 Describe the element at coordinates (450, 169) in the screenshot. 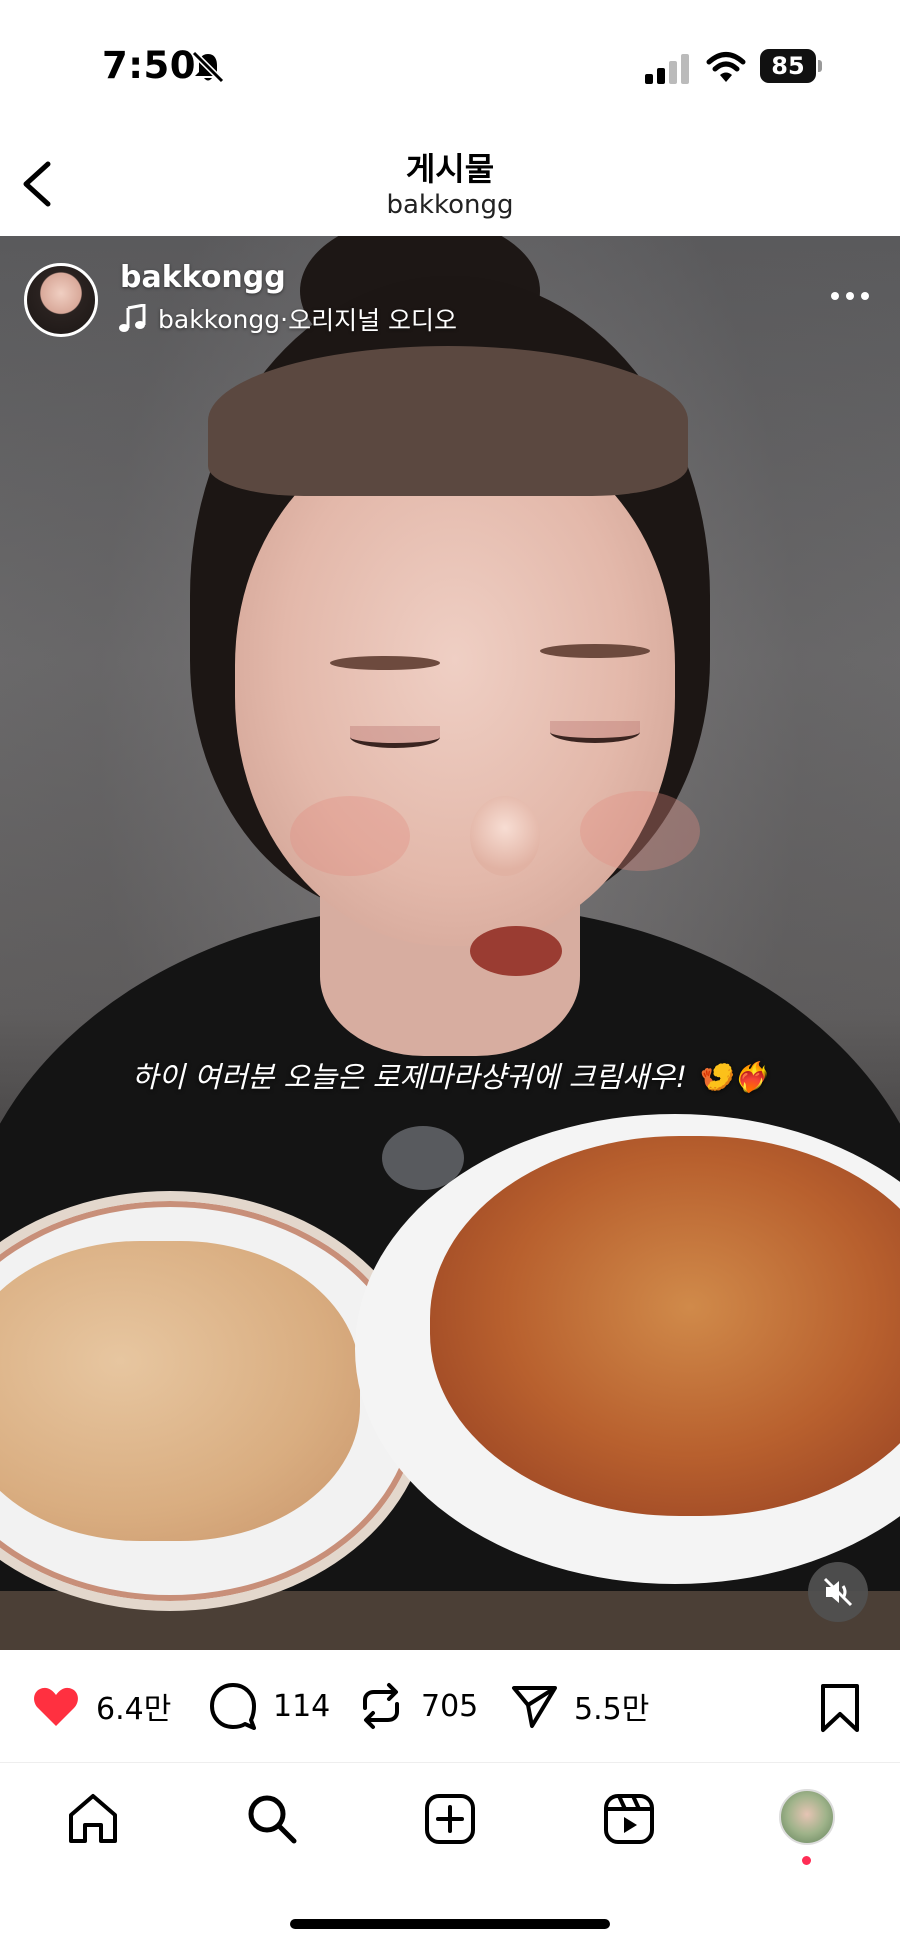

I see `page-title: 게시물` at that location.